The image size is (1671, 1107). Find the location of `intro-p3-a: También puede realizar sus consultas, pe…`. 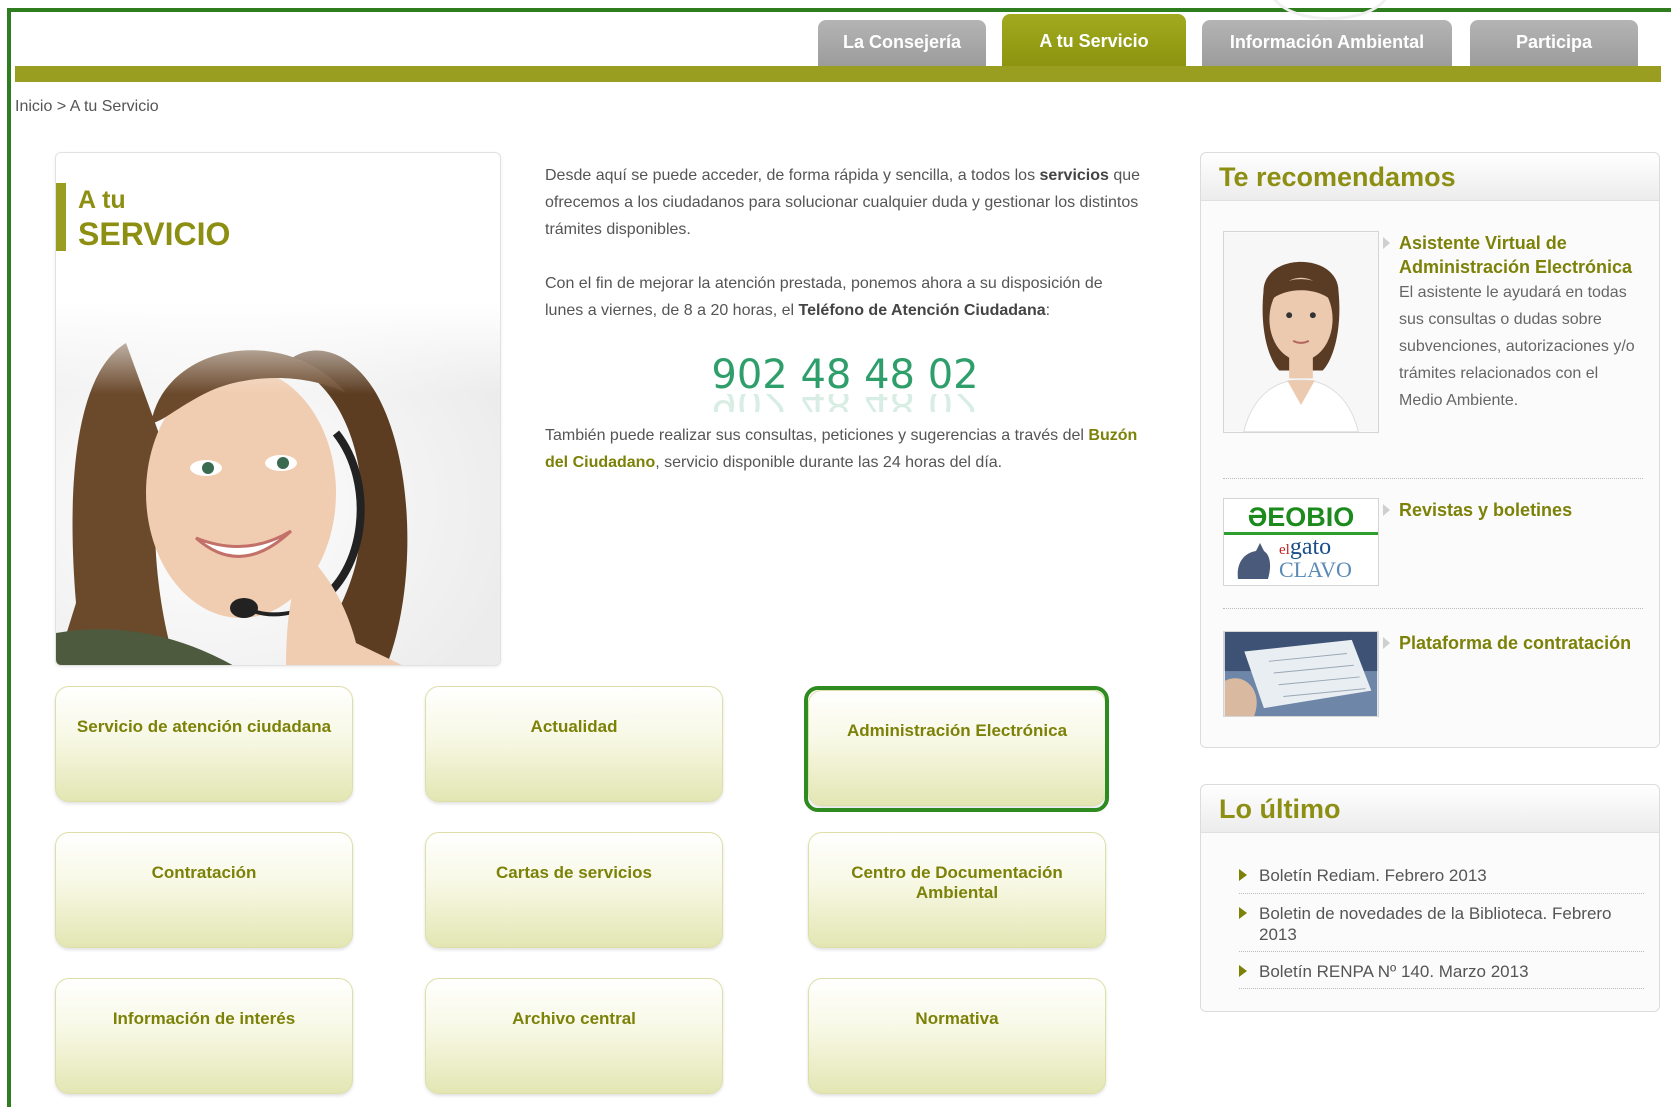

intro-p3-a: También puede realizar sus consultas, pe… is located at coordinates (814, 435).